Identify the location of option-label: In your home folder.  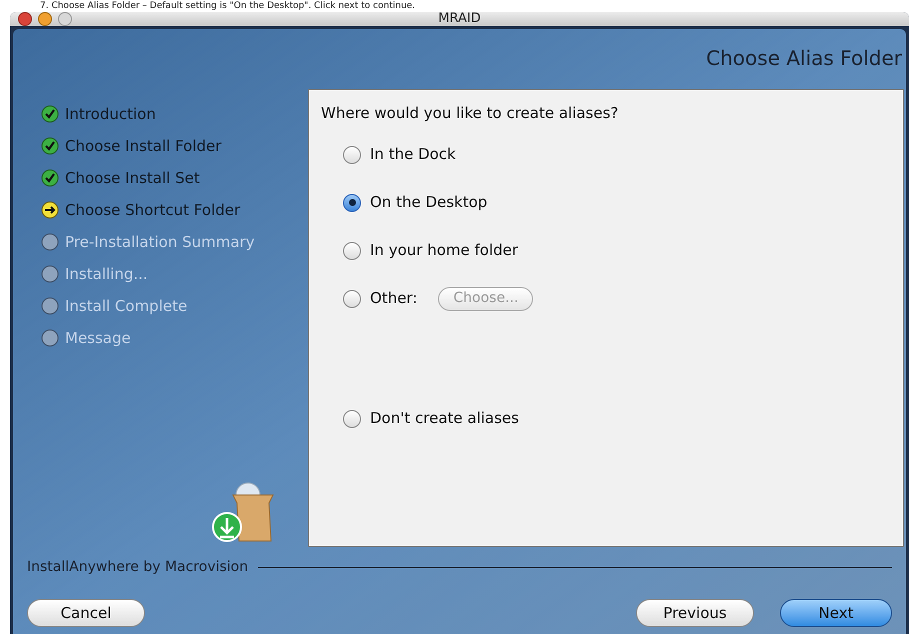
(444, 251).